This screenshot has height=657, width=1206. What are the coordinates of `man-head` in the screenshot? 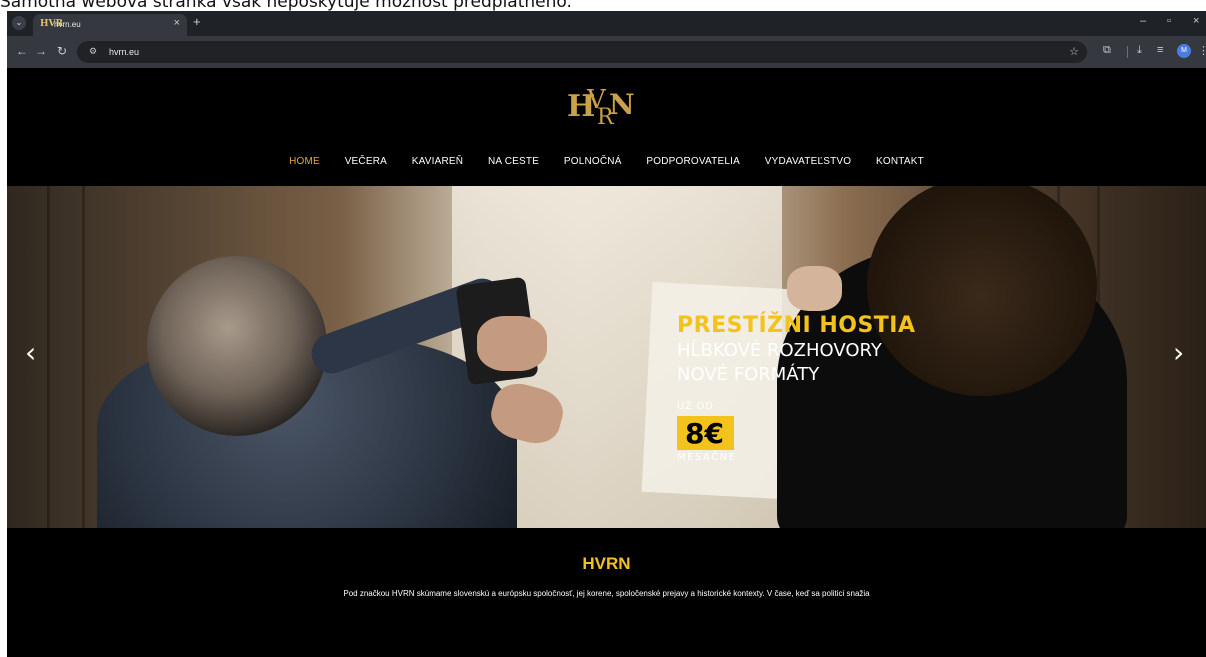 It's located at (237, 346).